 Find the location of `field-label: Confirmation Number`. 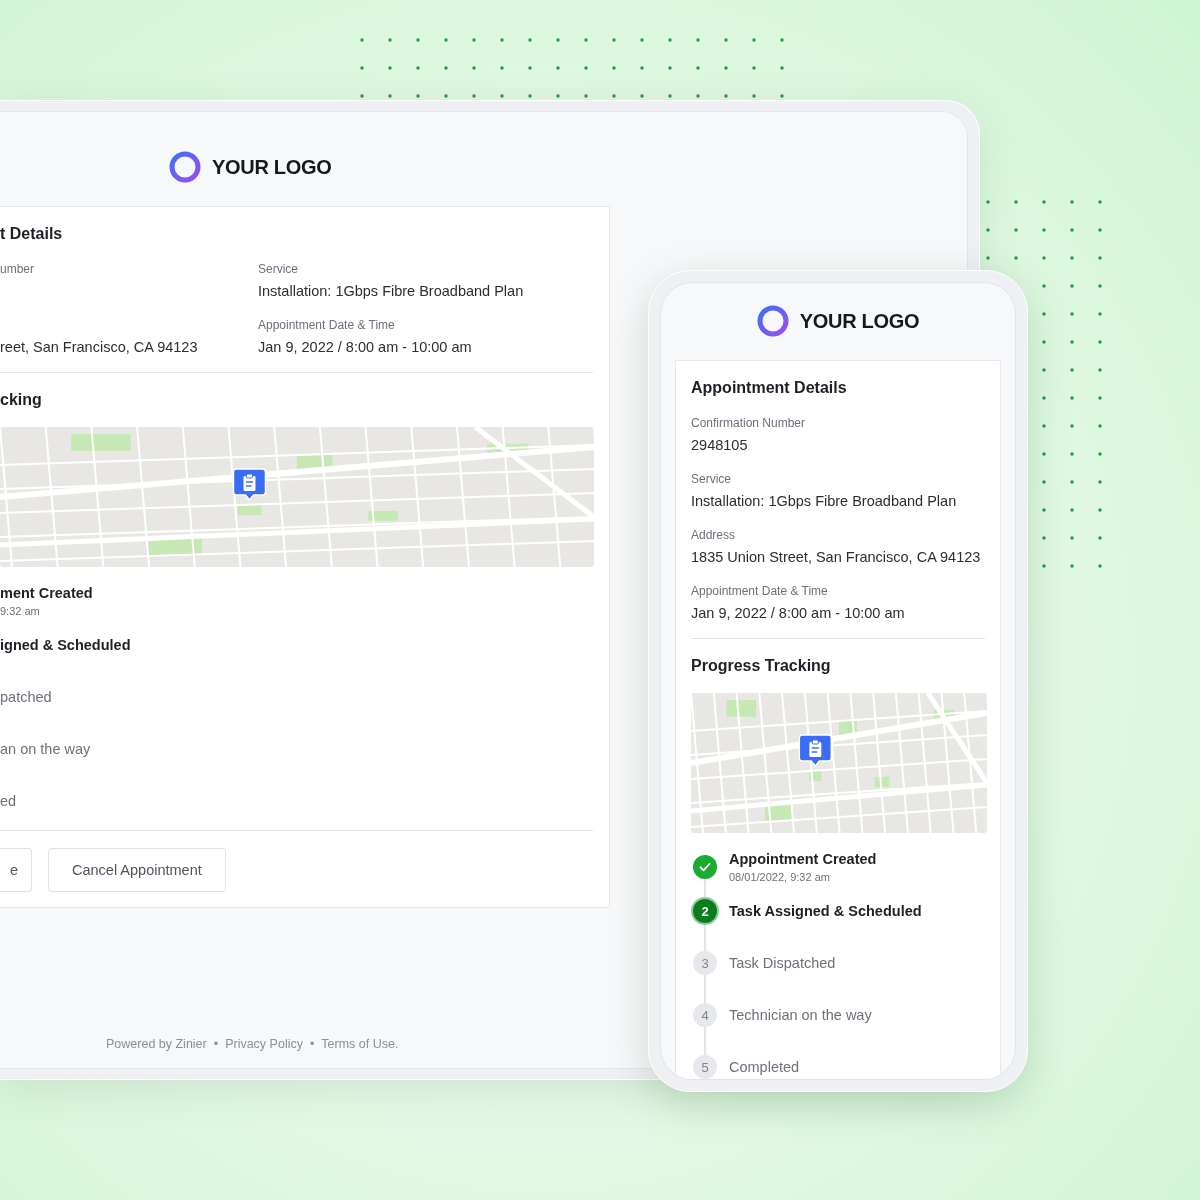

field-label: Confirmation Number is located at coordinates (749, 423).